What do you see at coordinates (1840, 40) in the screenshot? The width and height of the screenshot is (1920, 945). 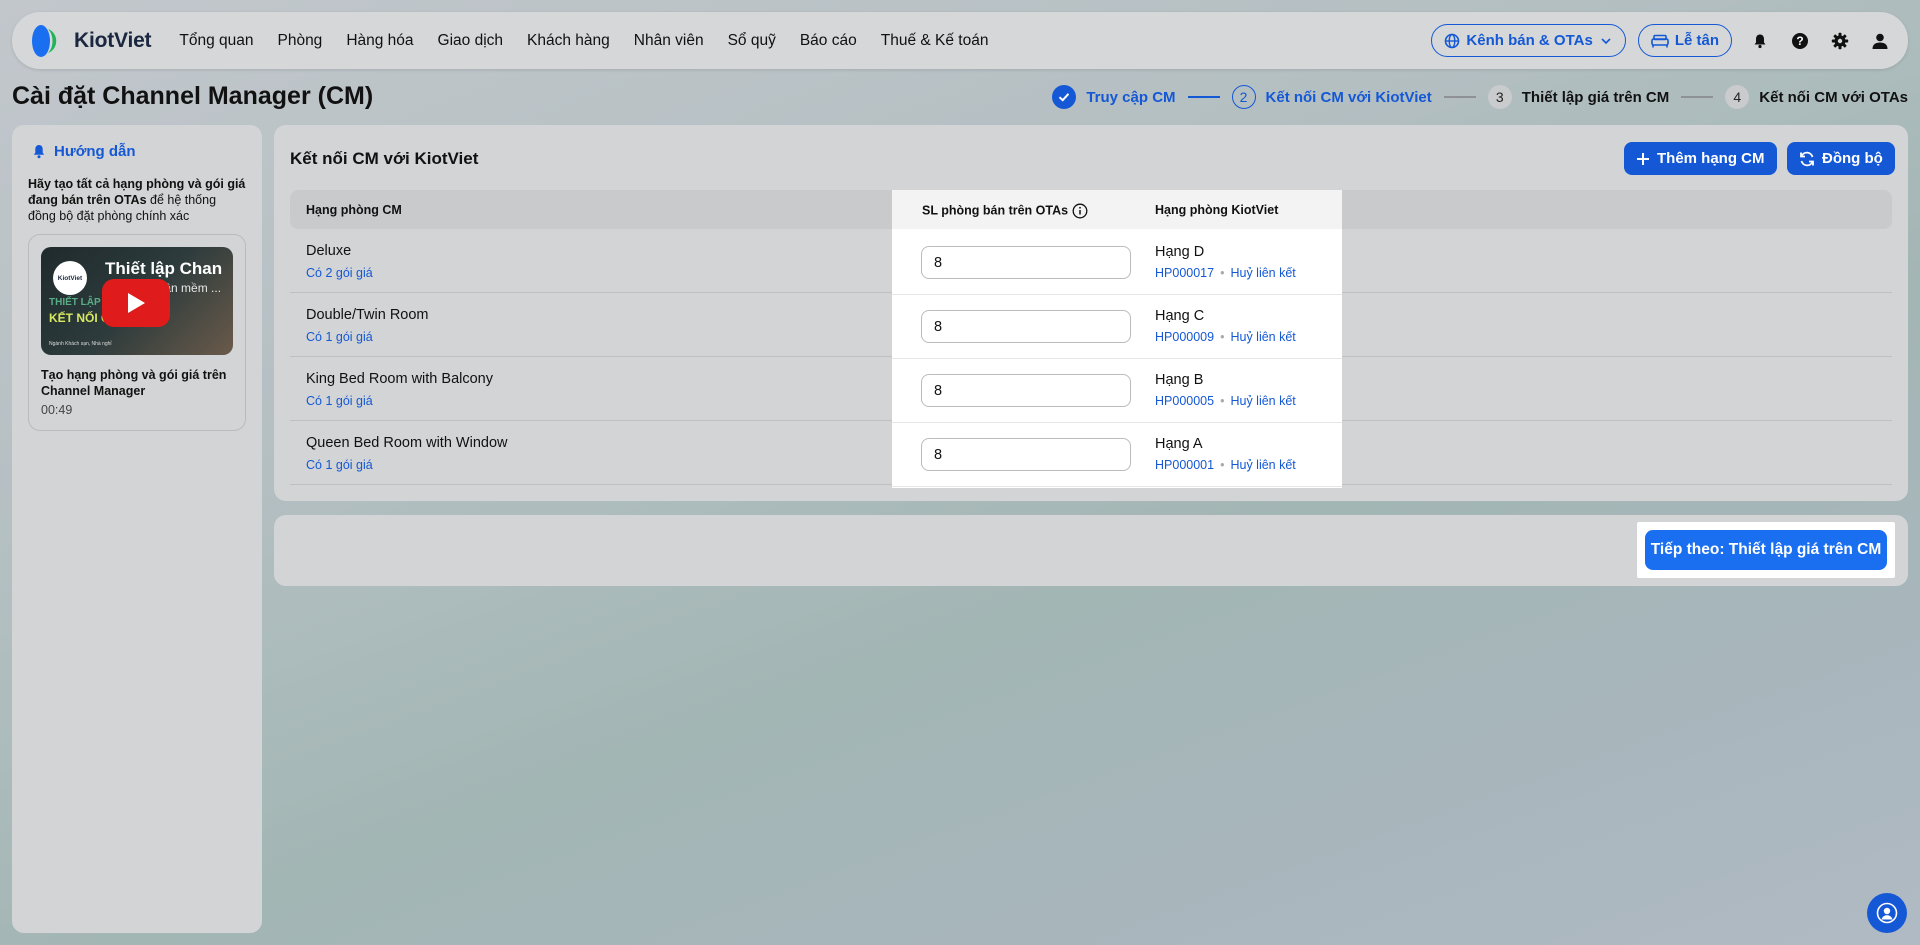 I see `settings-button` at bounding box center [1840, 40].